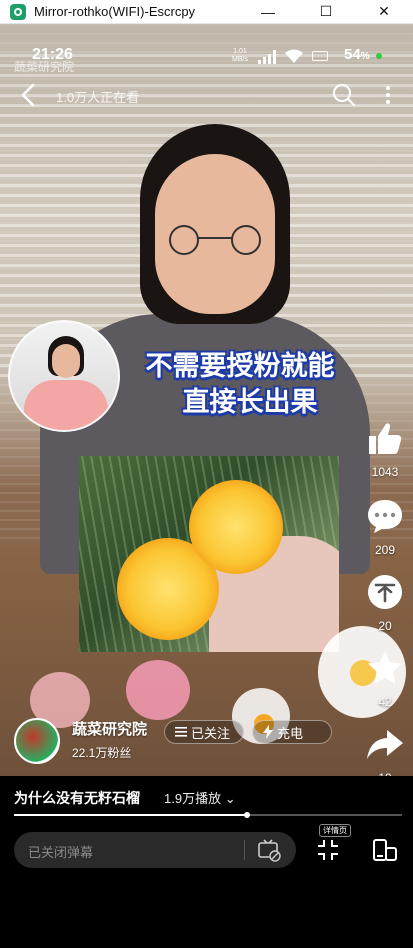 The image size is (413, 948). I want to click on comment-action: 209, so click(385, 526).